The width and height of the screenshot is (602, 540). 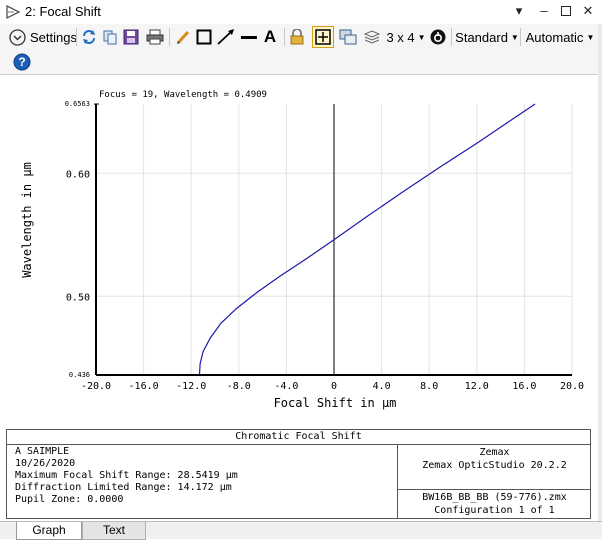 What do you see at coordinates (79, 375) in the screenshot?
I see `y-tick-label: 0.436` at bounding box center [79, 375].